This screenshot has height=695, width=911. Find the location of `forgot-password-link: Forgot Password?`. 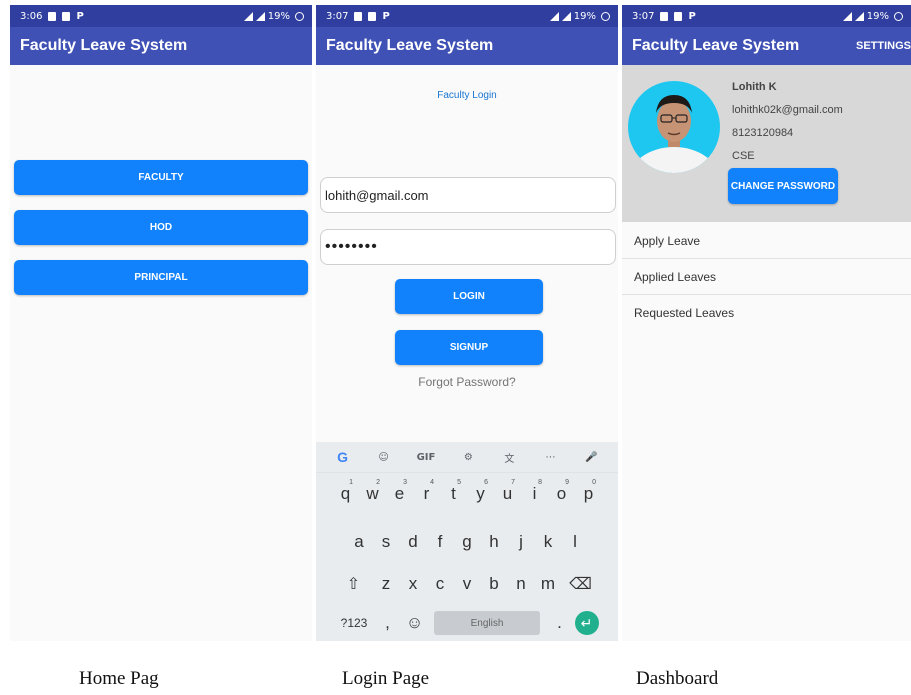

forgot-password-link: Forgot Password? is located at coordinates (467, 382).